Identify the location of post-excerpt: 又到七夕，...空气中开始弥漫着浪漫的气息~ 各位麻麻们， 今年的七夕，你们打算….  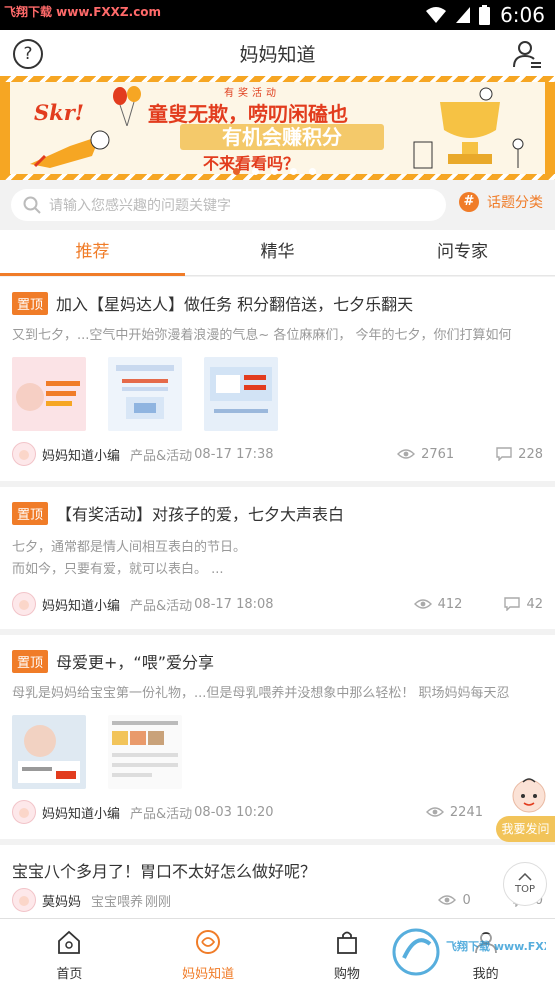
(262, 335).